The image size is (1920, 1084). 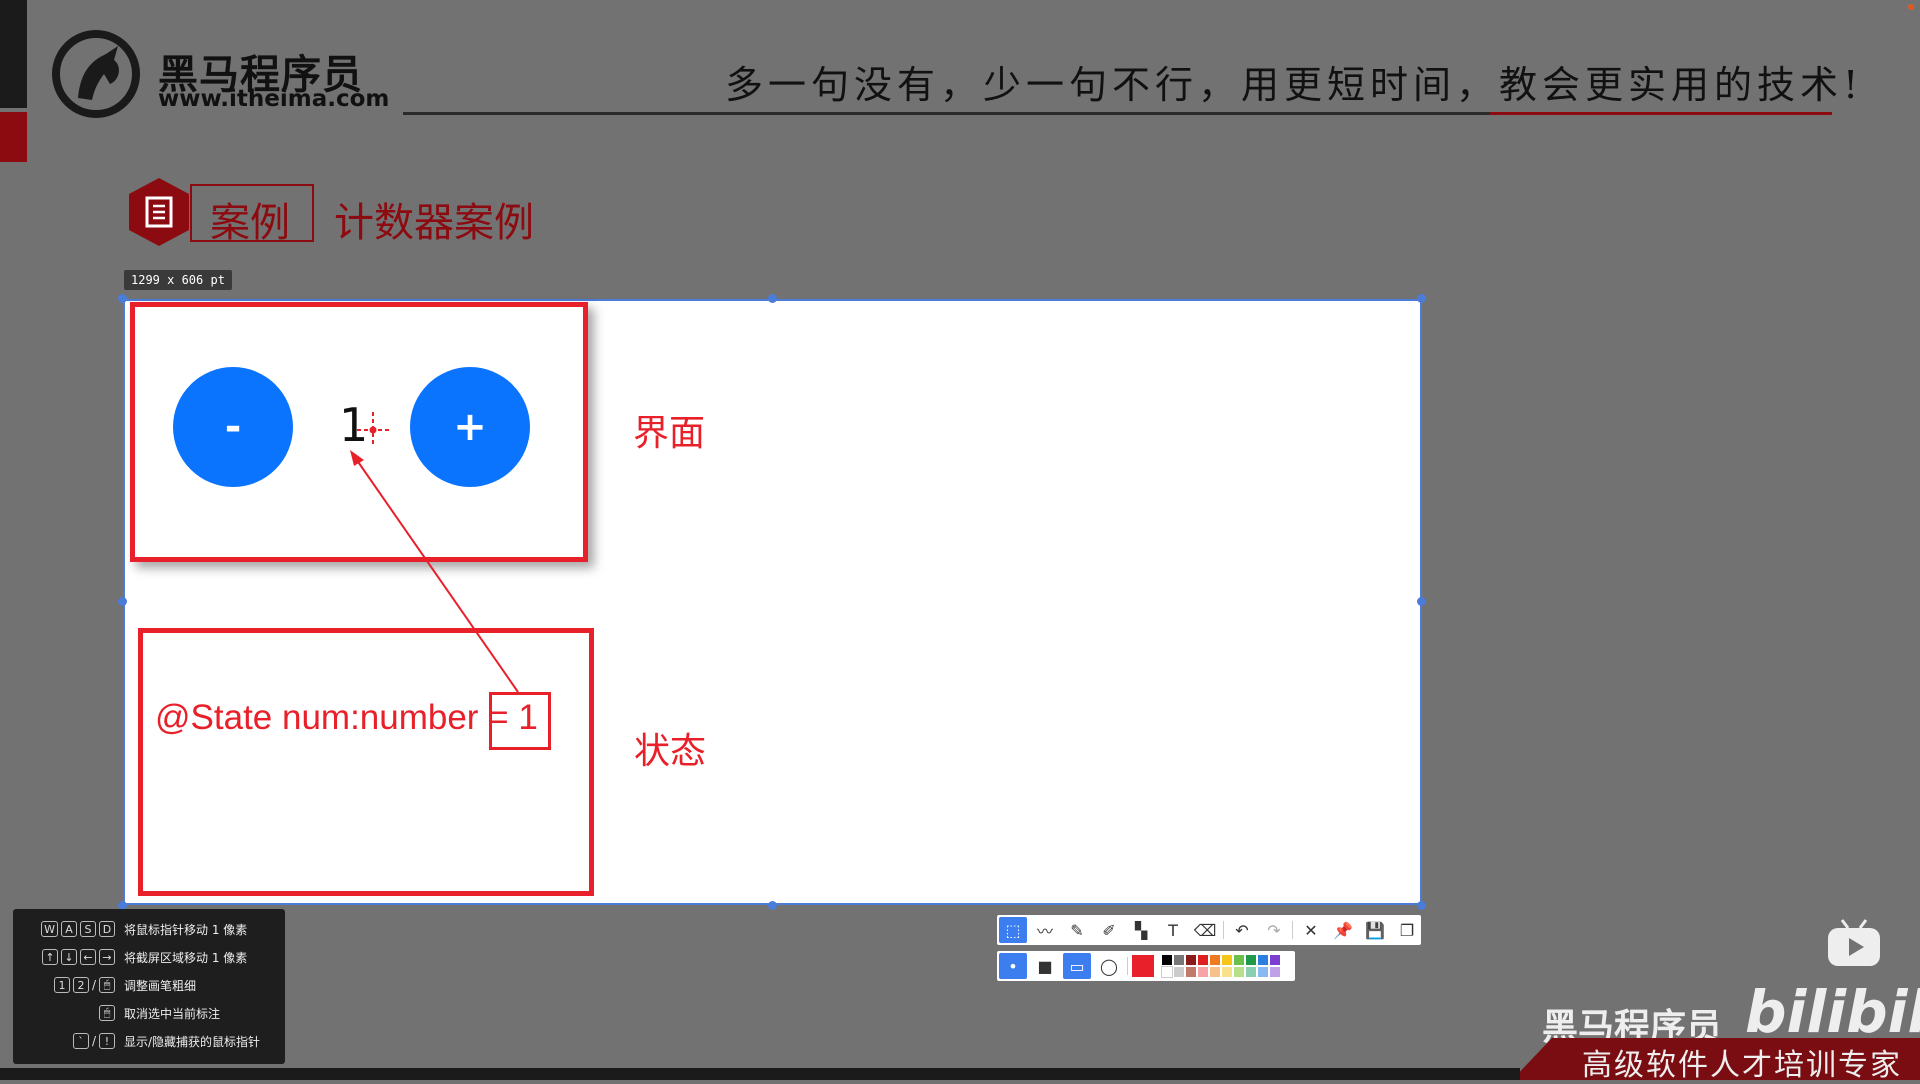 I want to click on watermark-slogan: 高级软件人才培训专家, so click(x=1742, y=1065).